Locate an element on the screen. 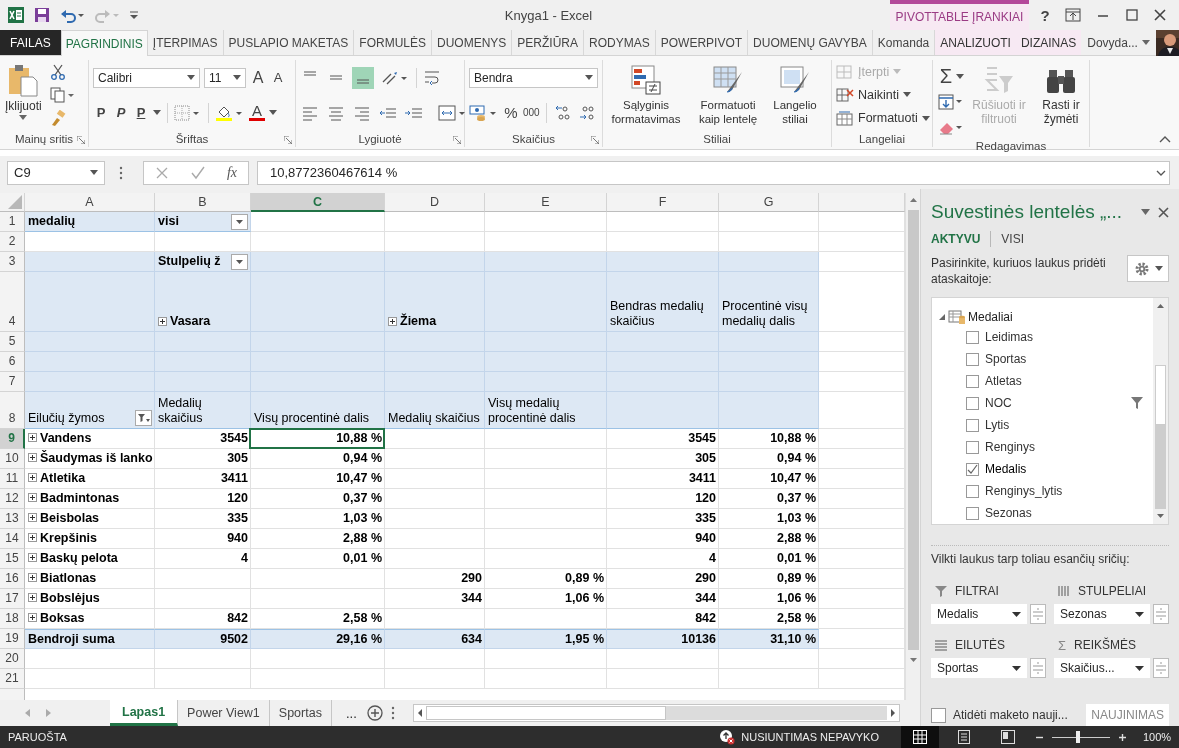 The height and width of the screenshot is (748, 1179). sheet-tab: Lapas1 is located at coordinates (144, 713).